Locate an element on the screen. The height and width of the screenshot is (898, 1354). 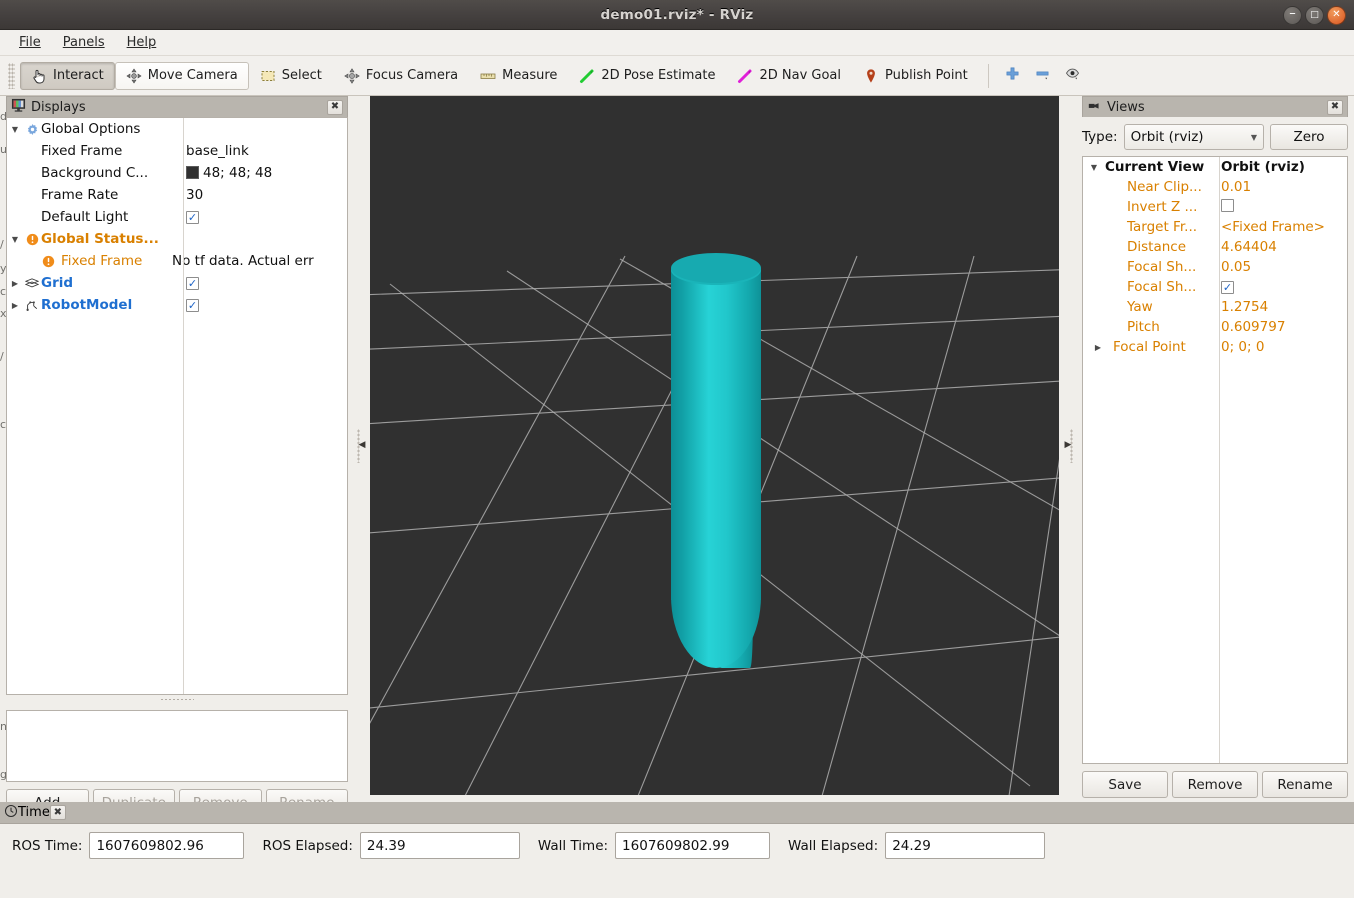
view-type-select: Orbit (rviz) ▼ is located at coordinates (1193, 137).